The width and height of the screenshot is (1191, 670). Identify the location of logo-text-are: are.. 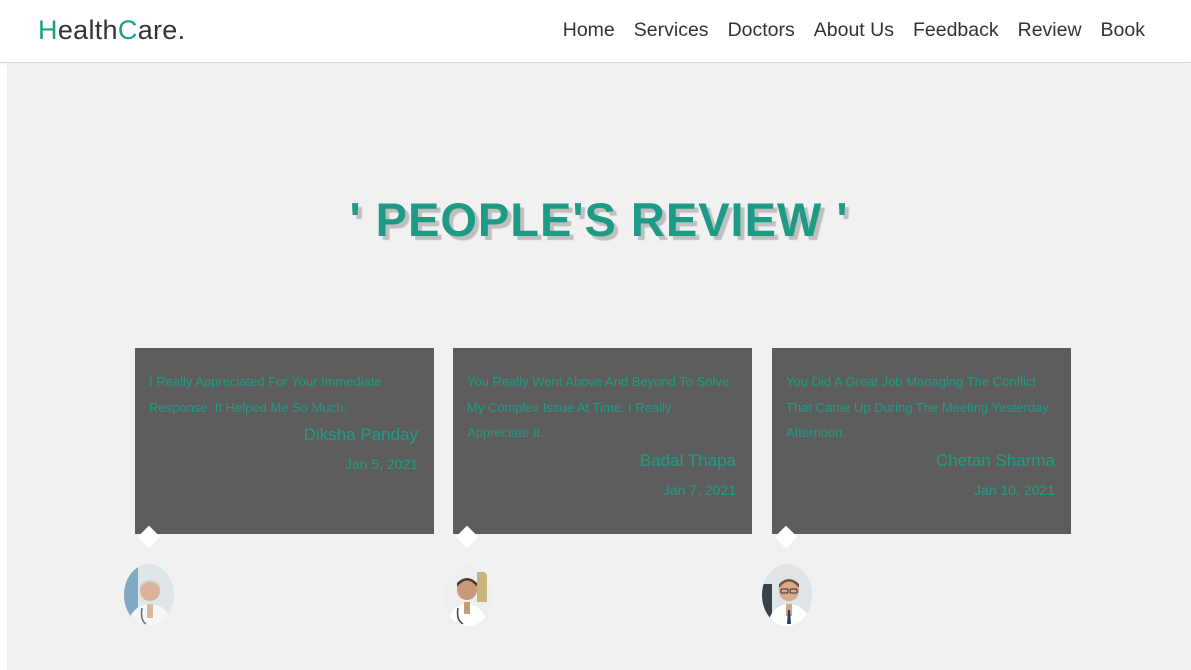
(161, 30).